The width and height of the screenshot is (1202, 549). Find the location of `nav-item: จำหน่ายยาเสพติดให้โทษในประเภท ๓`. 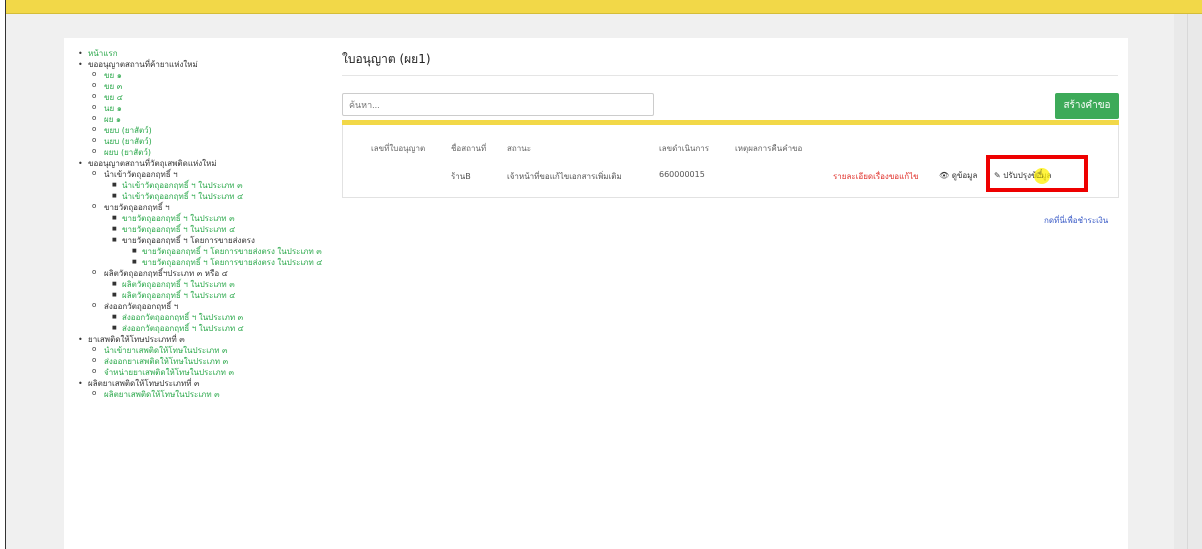

nav-item: จำหน่ายยาเสพติดให้โทษในประเภท ๓ is located at coordinates (216, 372).